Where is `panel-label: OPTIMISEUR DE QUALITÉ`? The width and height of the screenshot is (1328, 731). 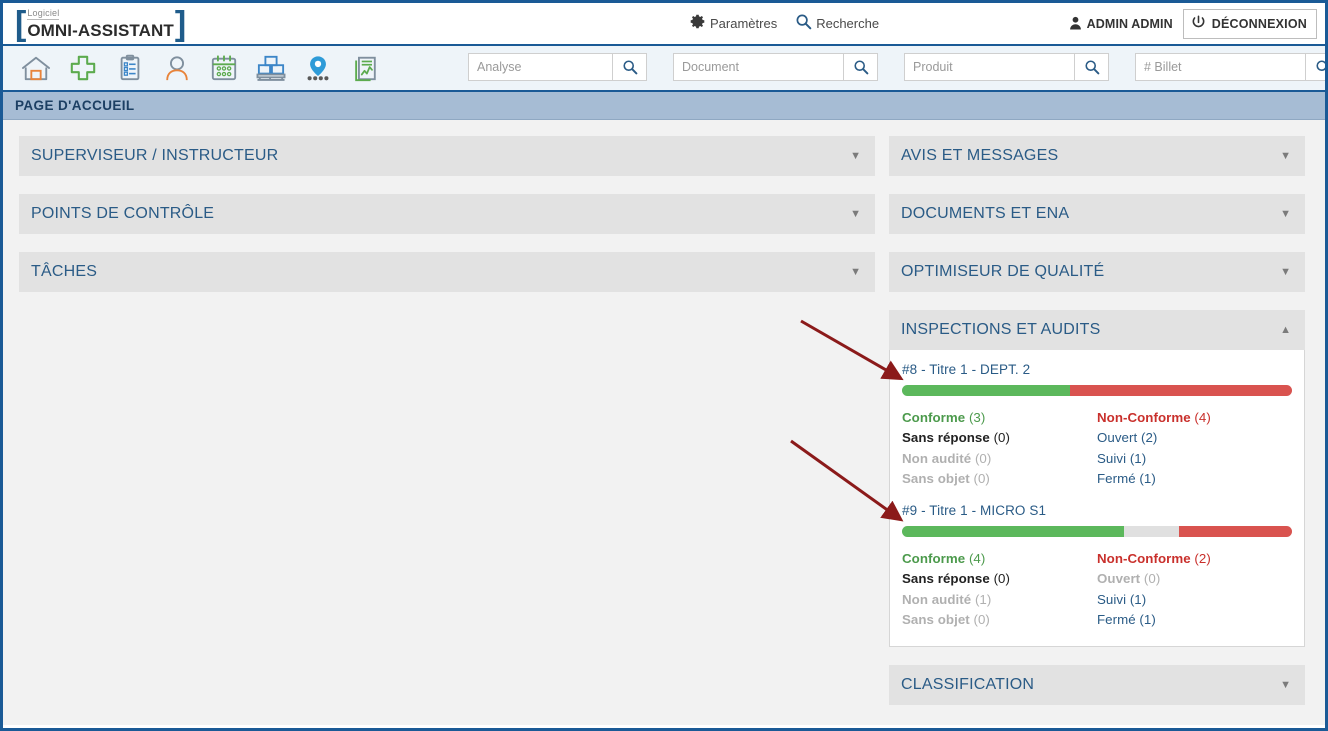 panel-label: OPTIMISEUR DE QUALITÉ is located at coordinates (1003, 271).